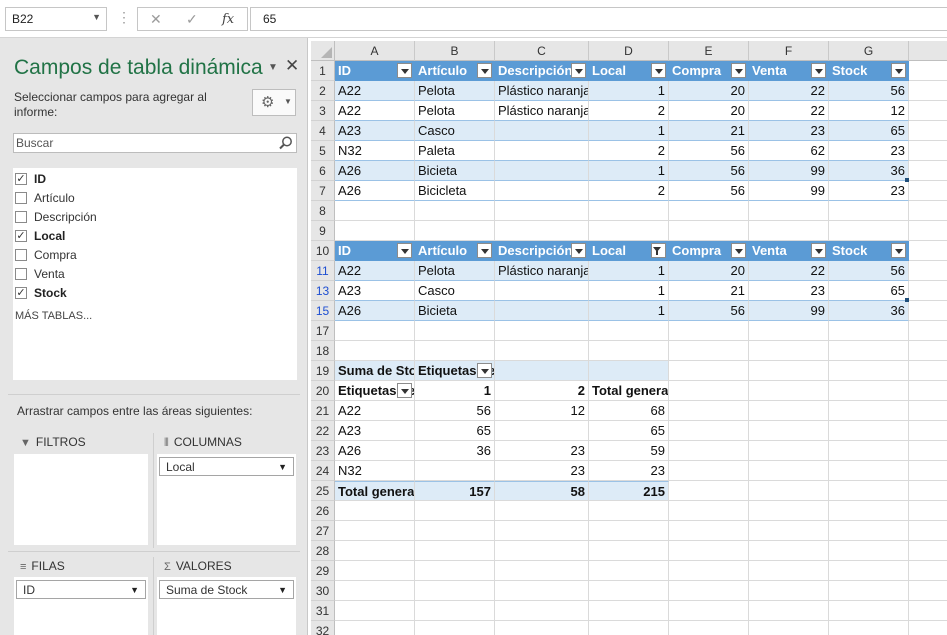 This screenshot has height=635, width=947. I want to click on row-header: 26, so click(323, 511).